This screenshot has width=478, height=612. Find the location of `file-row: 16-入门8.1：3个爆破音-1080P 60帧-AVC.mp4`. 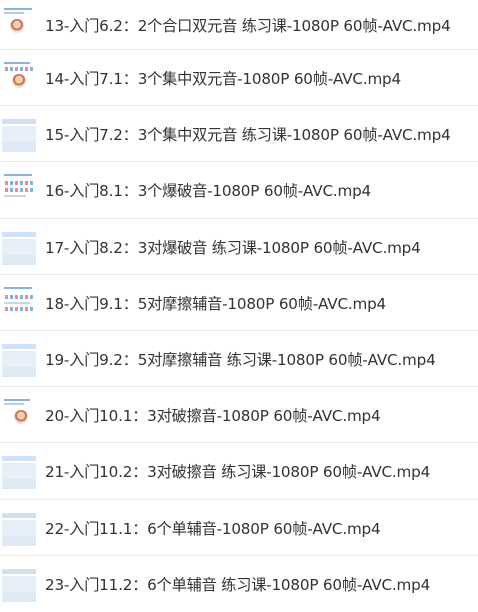

file-row: 16-入门8.1：3个爆破音-1080P 60帧-AVC.mp4 is located at coordinates (239, 190).